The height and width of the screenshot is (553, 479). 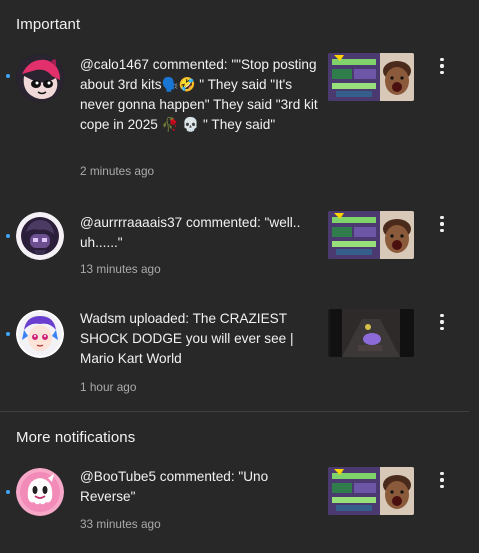 I want to click on splatoon-character-avatar, so click(x=40, y=78).